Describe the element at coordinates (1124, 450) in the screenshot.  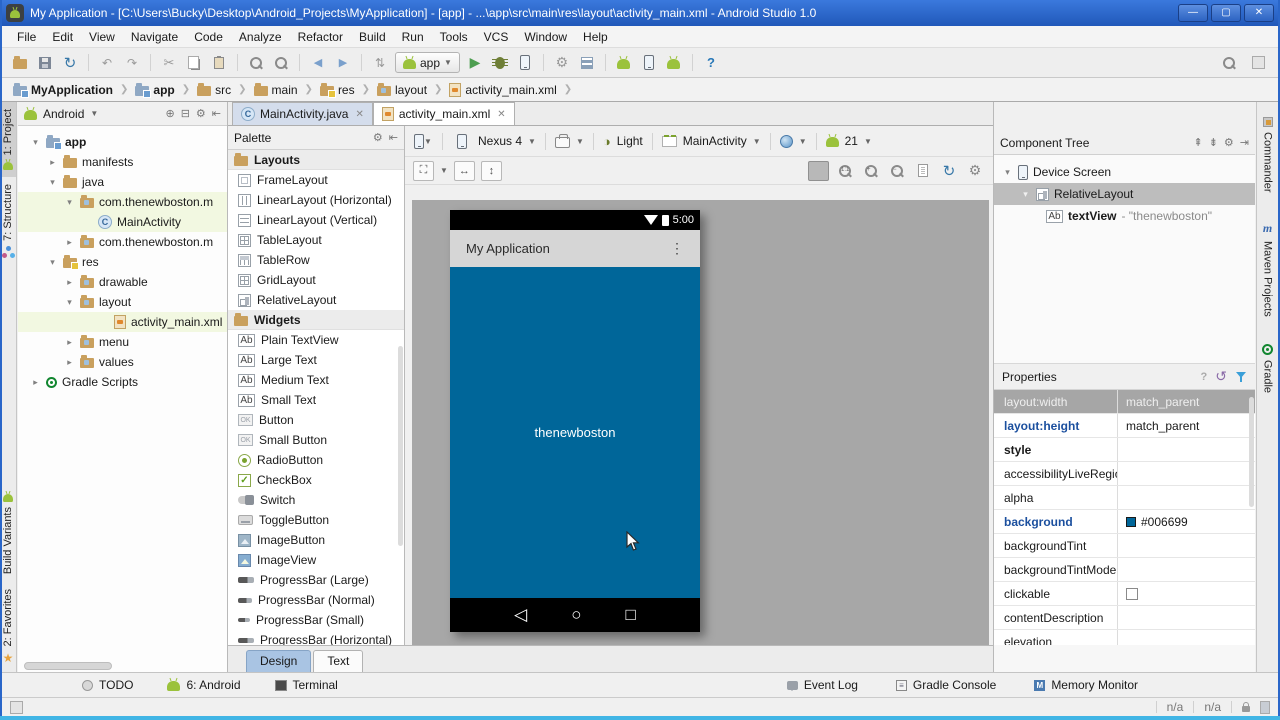
I see `property-row: style` at that location.